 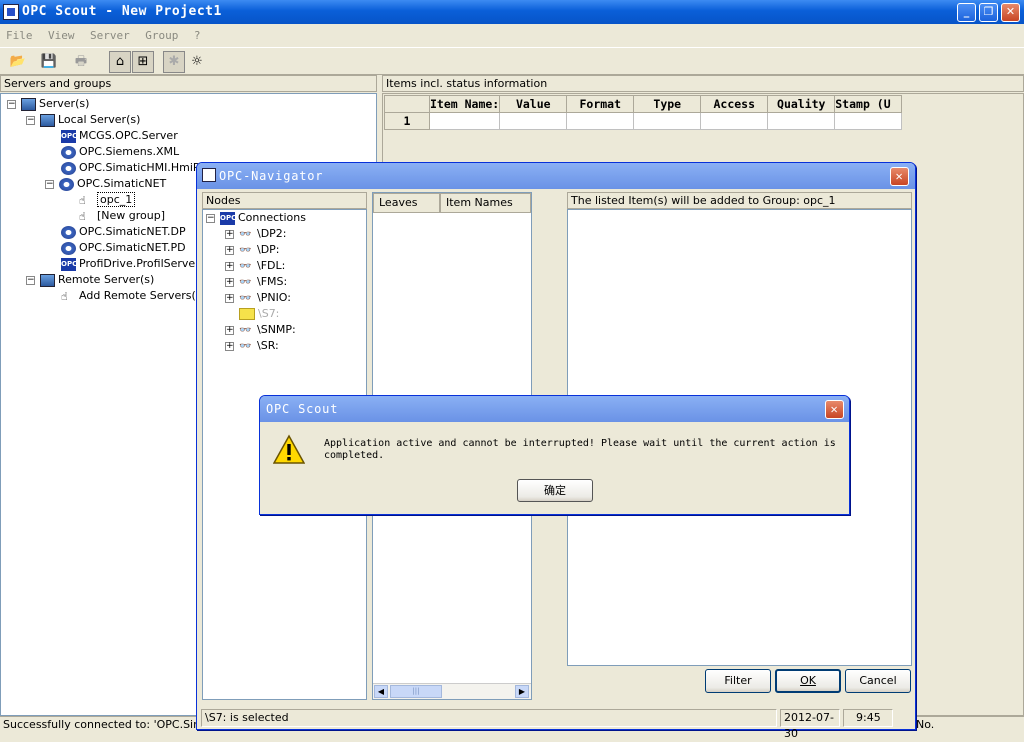 I want to click on node-dp2: + 👓 \DP2:, so click(x=256, y=234).